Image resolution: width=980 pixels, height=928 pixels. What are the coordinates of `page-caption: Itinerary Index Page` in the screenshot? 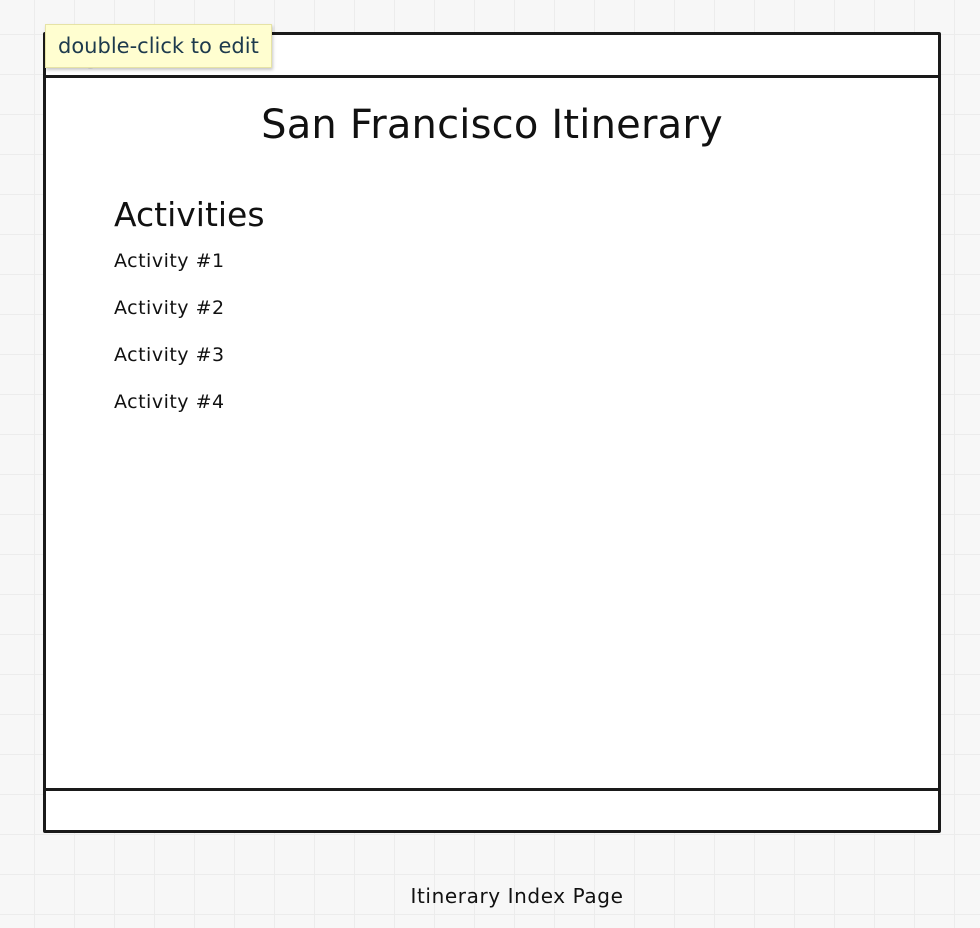 It's located at (490, 896).